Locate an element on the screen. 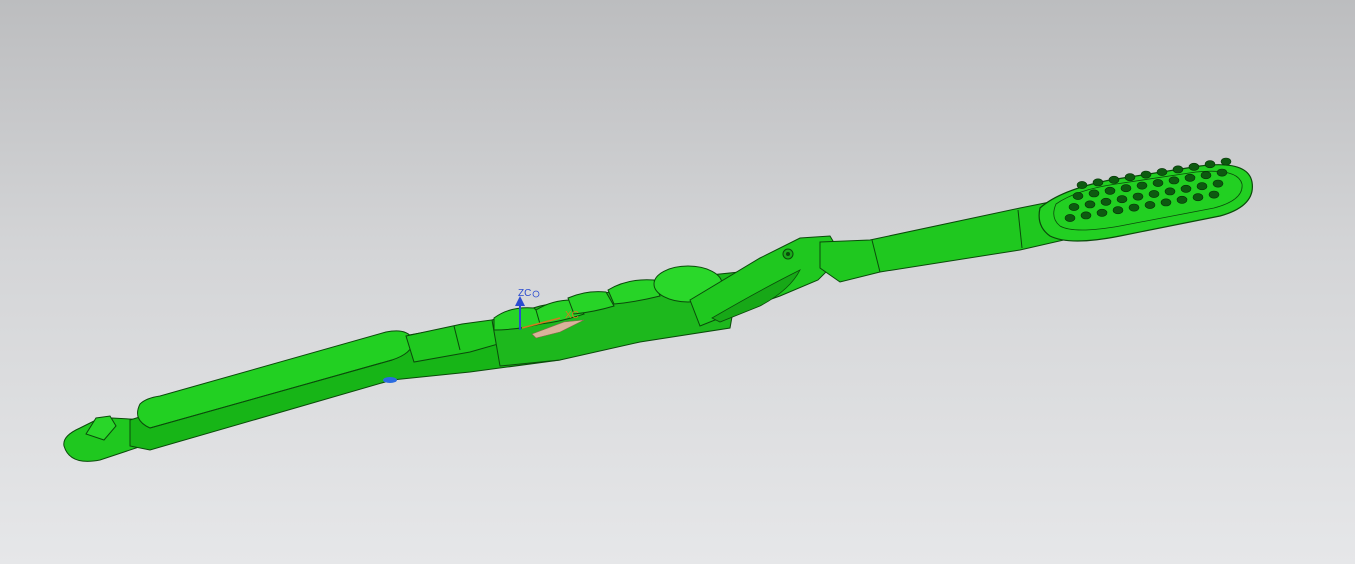 The image size is (1355, 564). rotate-handle-icon is located at coordinates (536, 294).